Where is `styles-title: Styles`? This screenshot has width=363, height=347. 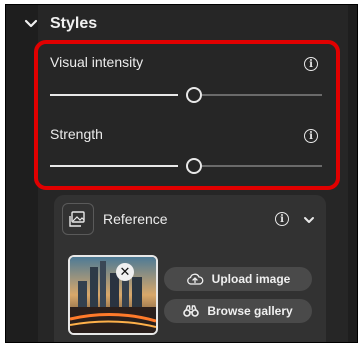
styles-title: Styles is located at coordinates (74, 23).